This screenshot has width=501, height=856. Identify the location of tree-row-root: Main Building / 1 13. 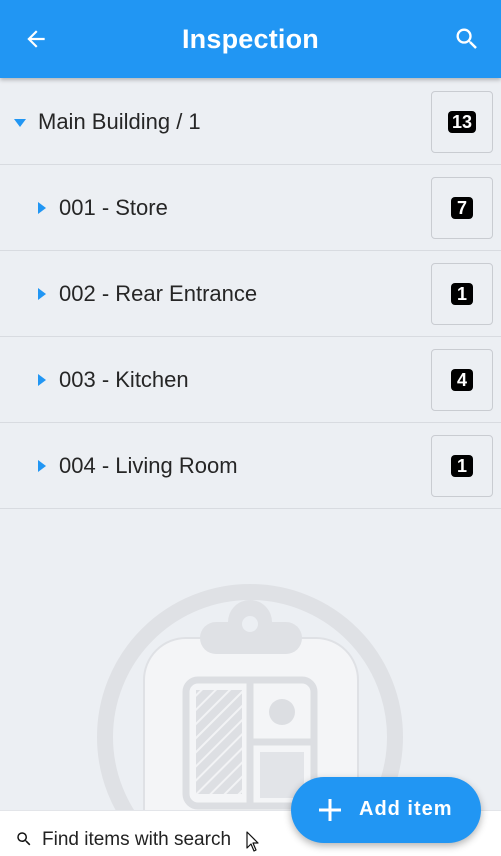
(250, 122).